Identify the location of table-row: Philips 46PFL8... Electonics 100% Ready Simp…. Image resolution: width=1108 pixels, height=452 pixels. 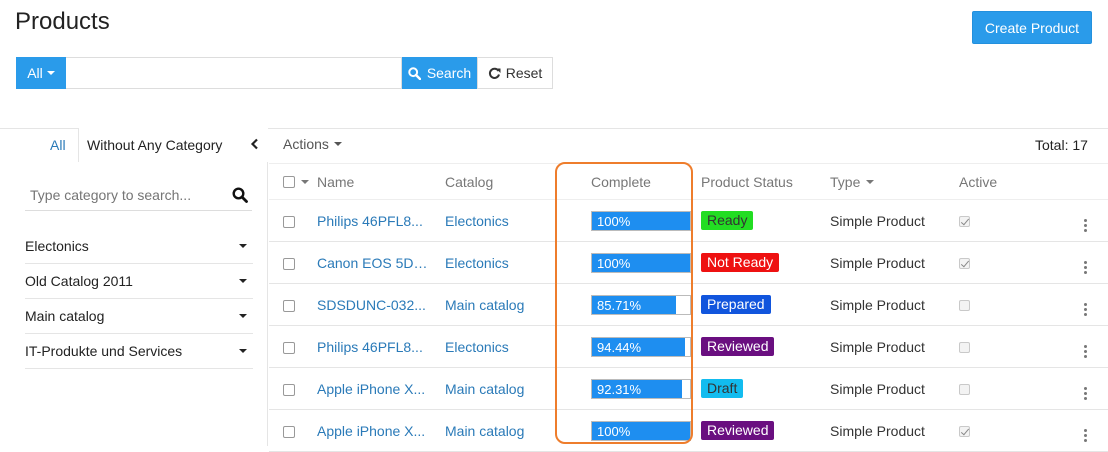
(688, 220).